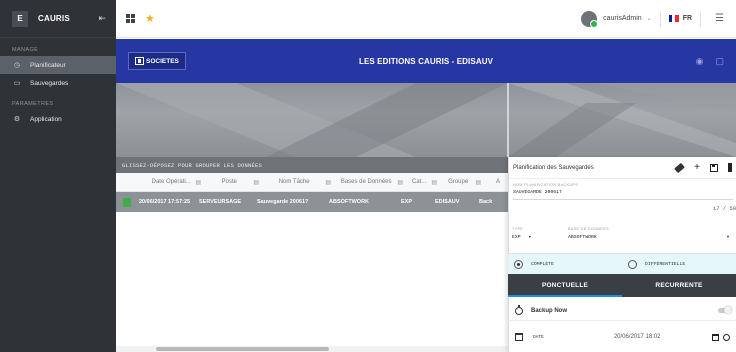 This screenshot has width=736, height=352. I want to click on sidebar-item-label: Sauvegardes, so click(49, 83).